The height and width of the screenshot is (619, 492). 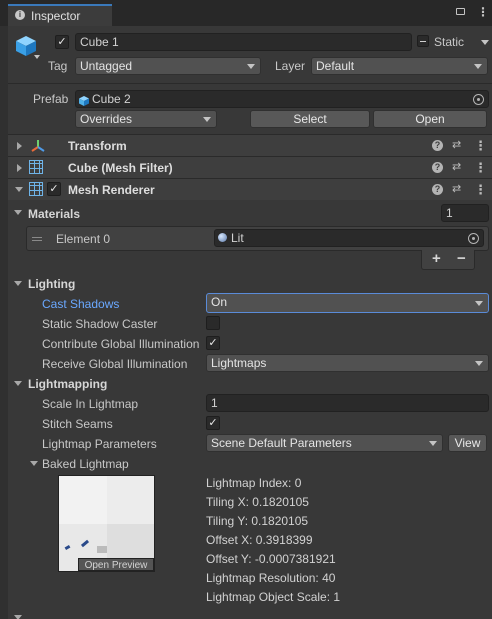 I want to click on mesh-renderer-title: Mesh Renderer, so click(x=111, y=190).